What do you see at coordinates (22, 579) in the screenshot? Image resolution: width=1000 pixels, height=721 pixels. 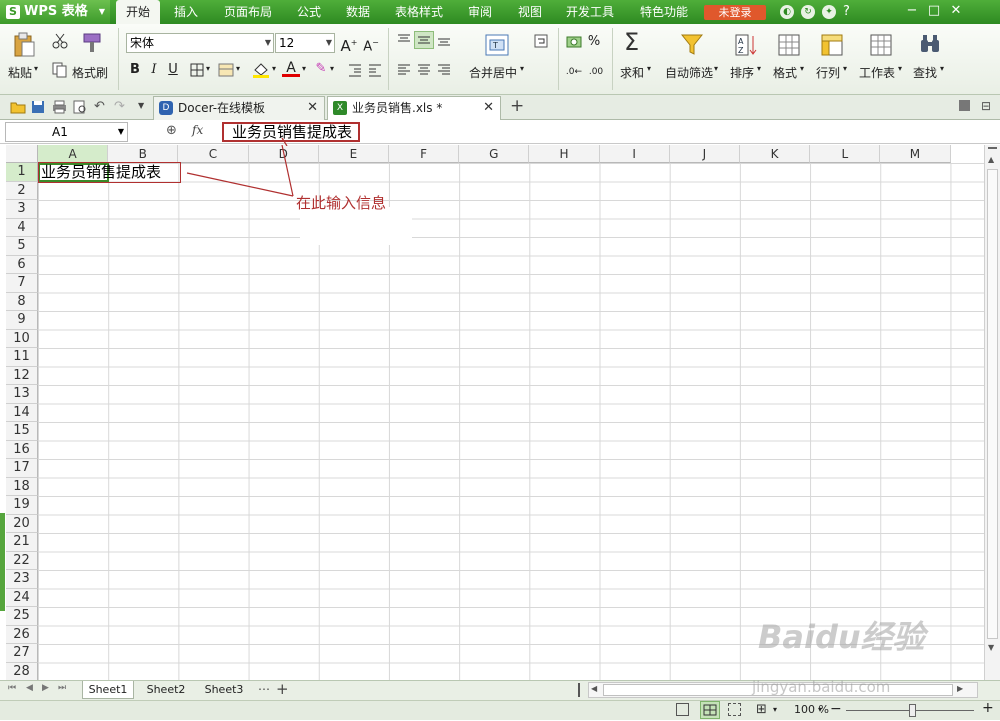 I see `row-header-23: 23` at bounding box center [22, 579].